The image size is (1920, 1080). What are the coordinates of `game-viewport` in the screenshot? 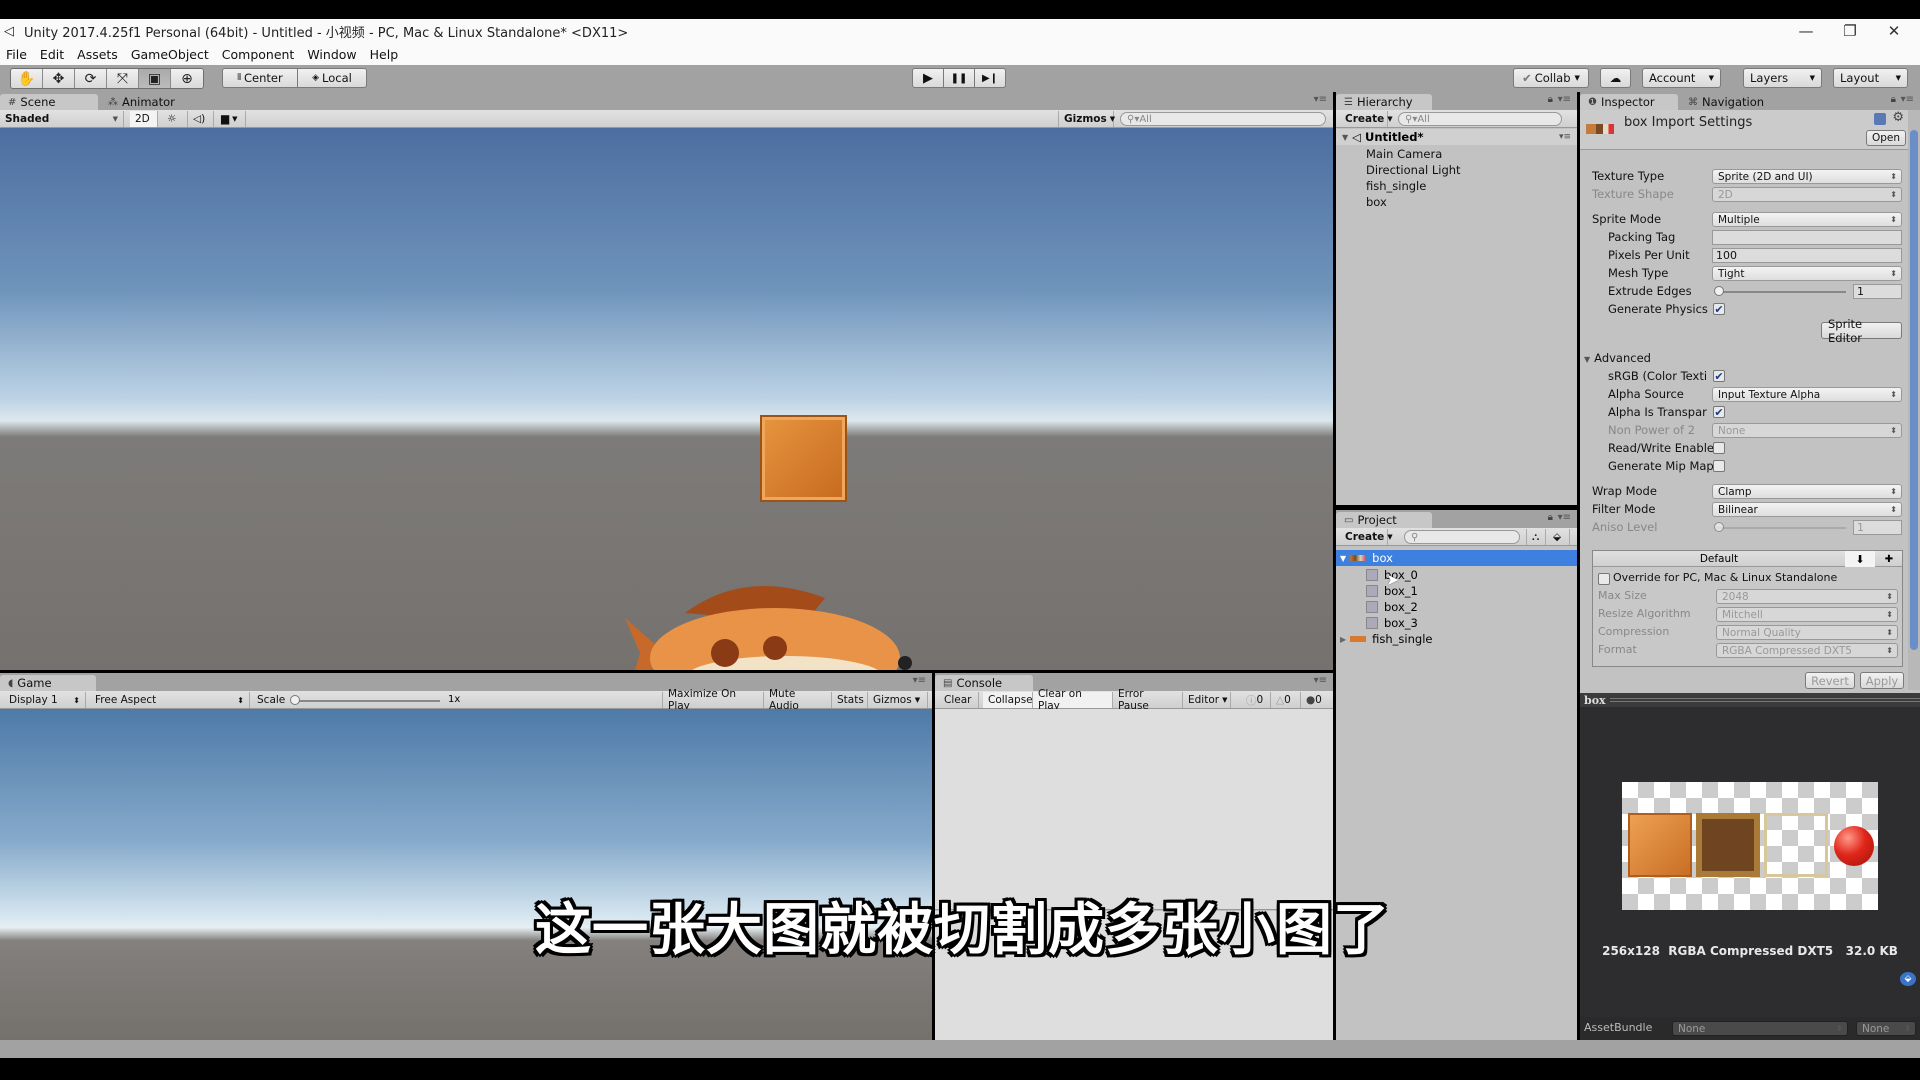 It's located at (466, 874).